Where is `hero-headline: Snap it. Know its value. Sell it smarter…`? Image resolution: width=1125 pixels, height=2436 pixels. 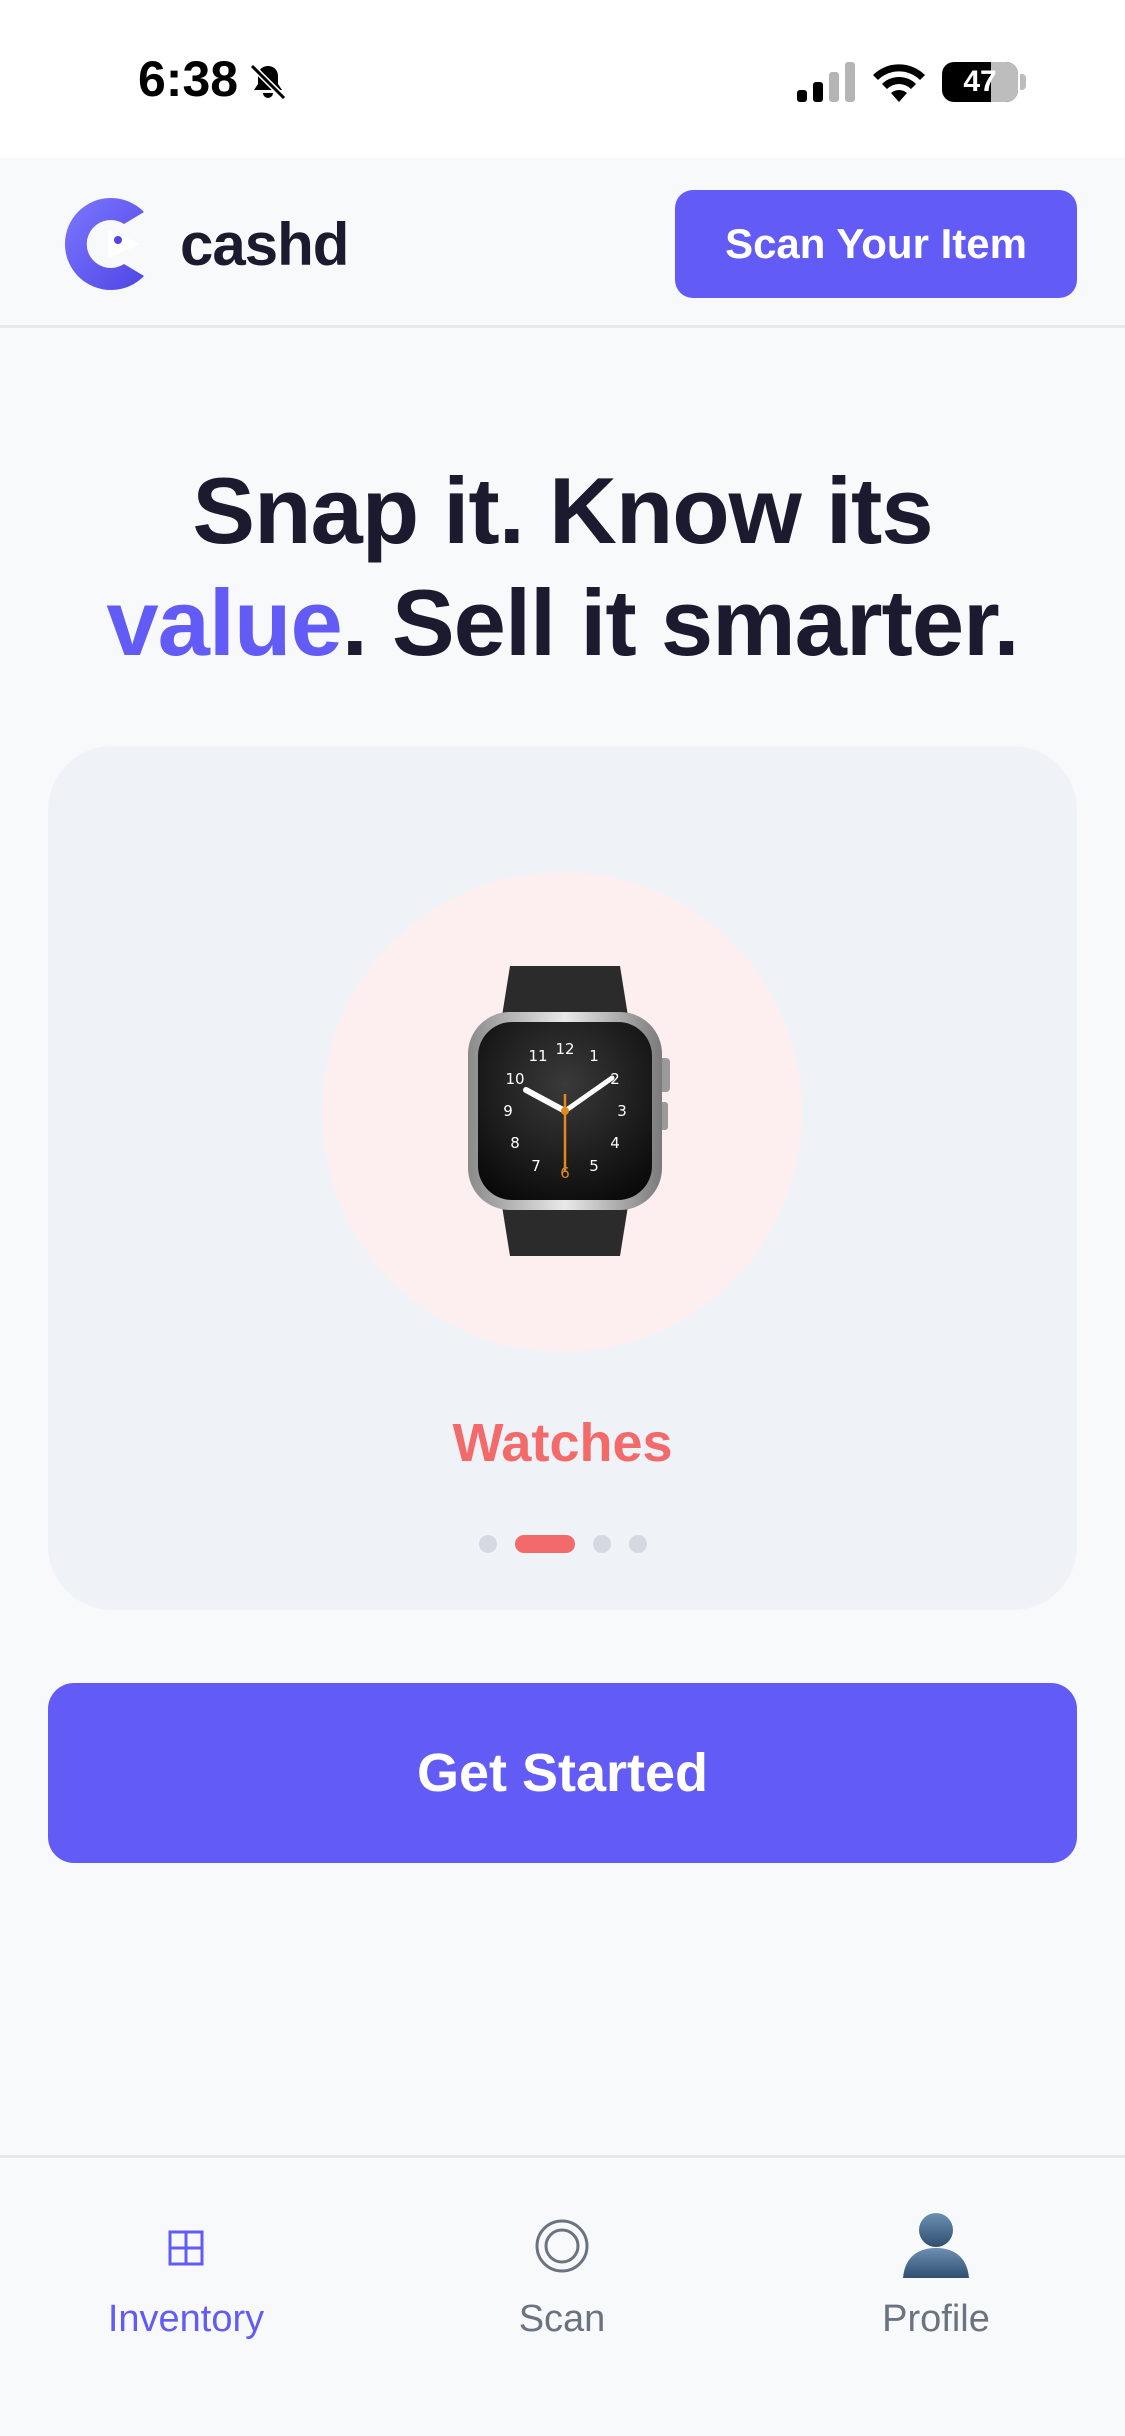
hero-headline: Snap it. Know its value. Sell it smarter… is located at coordinates (562, 567).